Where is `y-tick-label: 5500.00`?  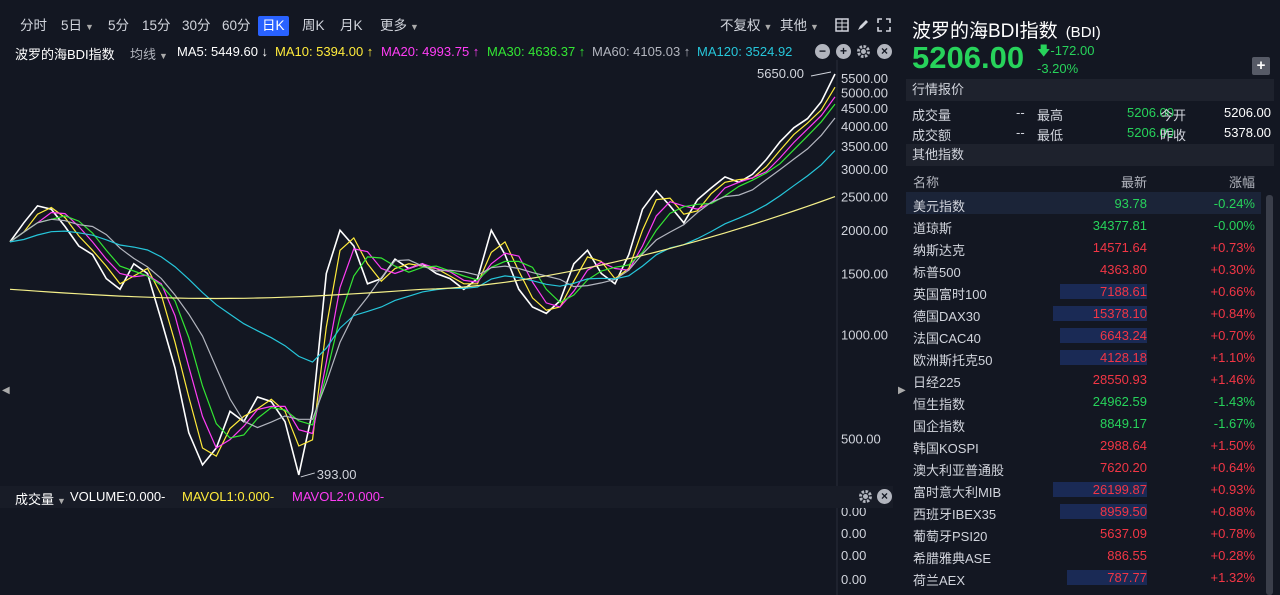 y-tick-label: 5500.00 is located at coordinates (864, 78).